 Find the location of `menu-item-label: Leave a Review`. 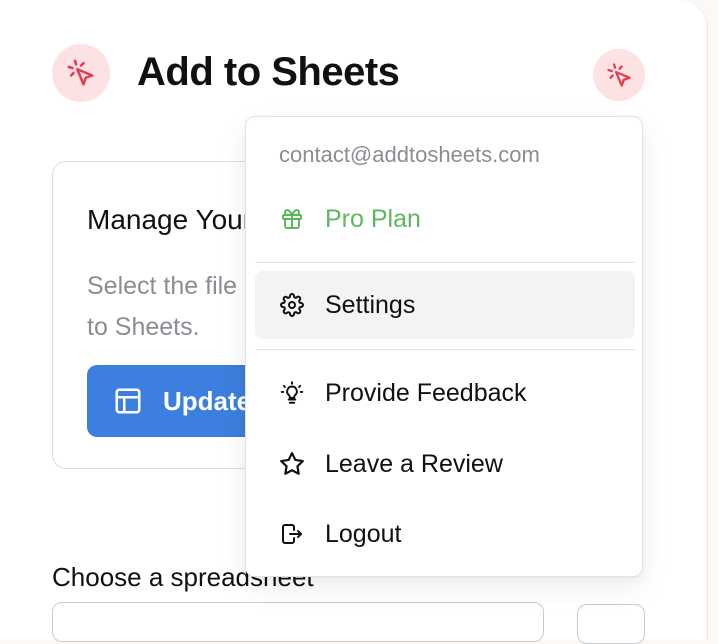

menu-item-label: Leave a Review is located at coordinates (414, 463).